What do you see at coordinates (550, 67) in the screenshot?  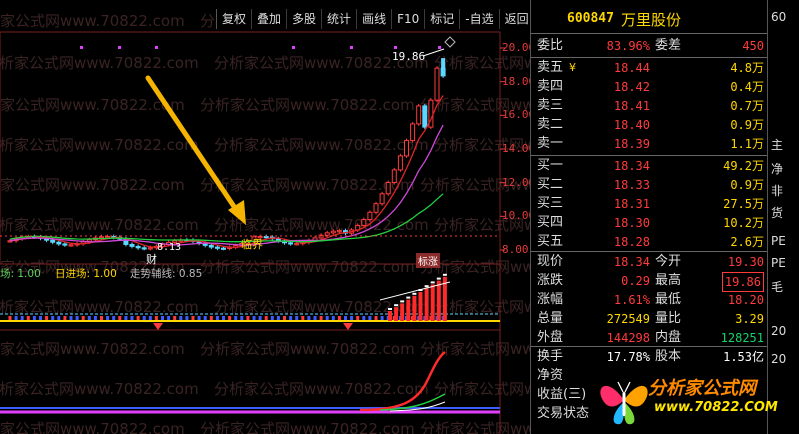 I see `ask-label: 卖五` at bounding box center [550, 67].